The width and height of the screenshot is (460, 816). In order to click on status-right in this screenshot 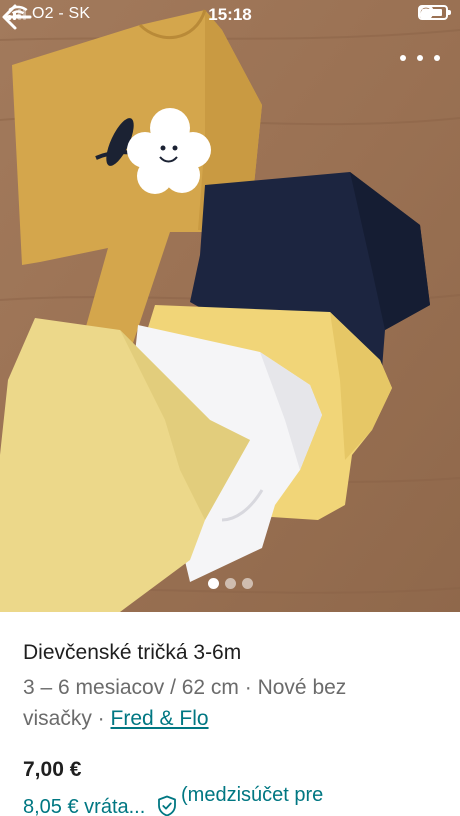, I will do `click(434, 12)`.